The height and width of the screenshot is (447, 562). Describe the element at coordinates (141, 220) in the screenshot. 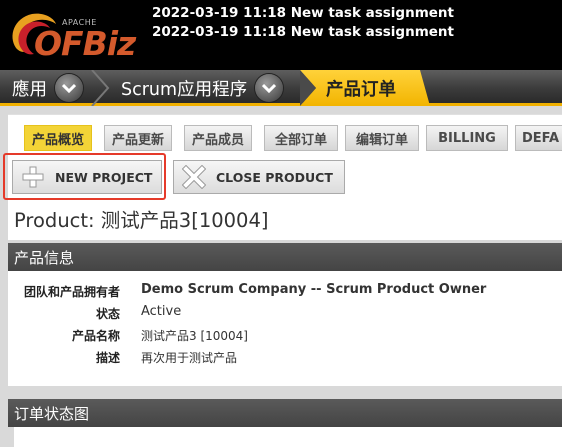

I see `page-title: Product: 测试产品3[10004]` at that location.